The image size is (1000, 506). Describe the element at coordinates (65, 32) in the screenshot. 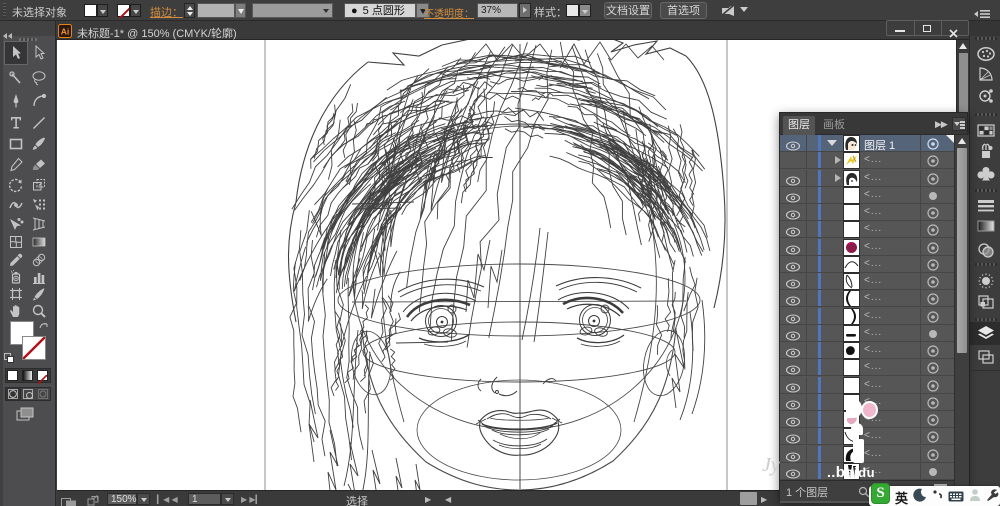

I see `svg-text: Ai` at that location.